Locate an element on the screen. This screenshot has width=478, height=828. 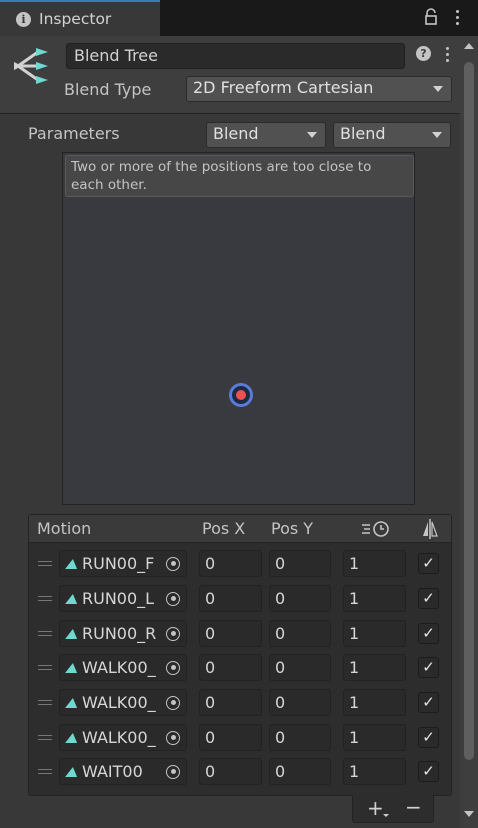
parameter-y-dropdown: Blend is located at coordinates (392, 135).